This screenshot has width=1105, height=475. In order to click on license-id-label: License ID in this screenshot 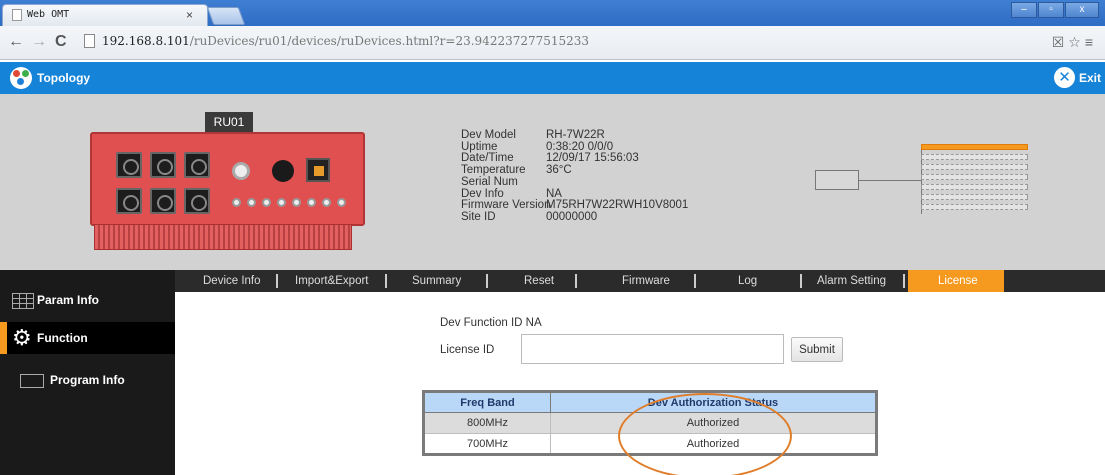, I will do `click(467, 350)`.